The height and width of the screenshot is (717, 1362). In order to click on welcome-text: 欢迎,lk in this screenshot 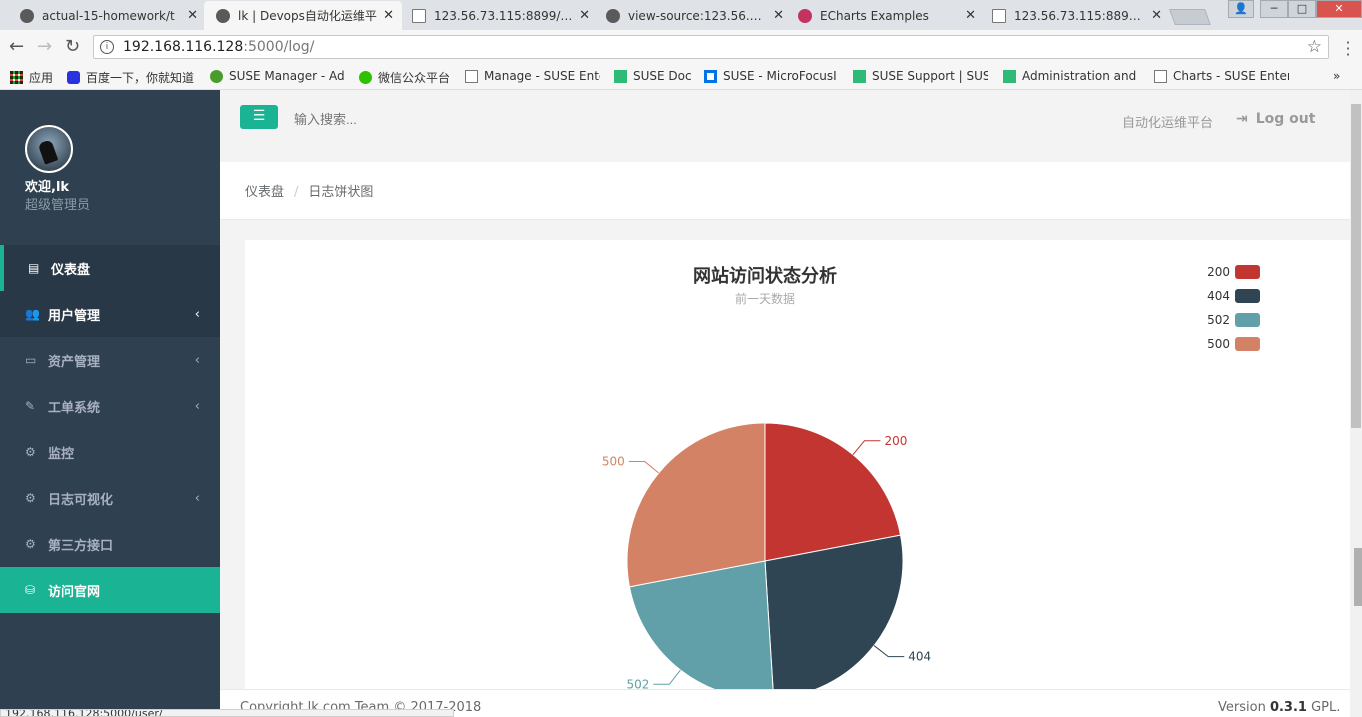, I will do `click(47, 187)`.